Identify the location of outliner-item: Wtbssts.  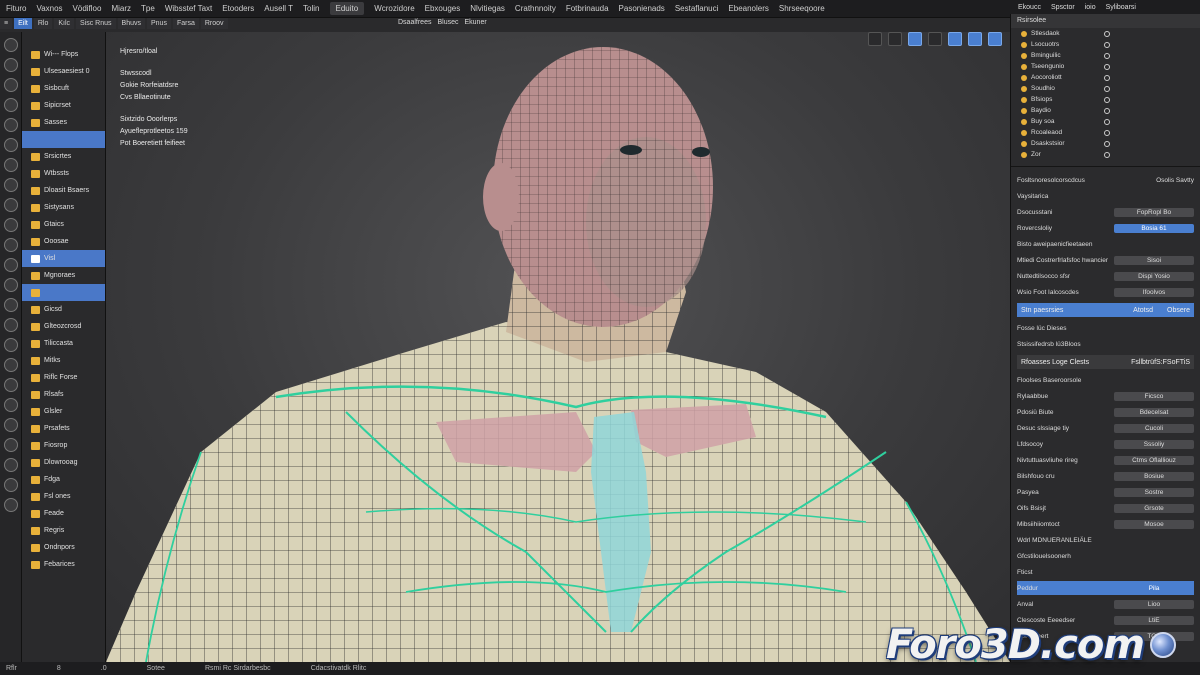
(63, 173).